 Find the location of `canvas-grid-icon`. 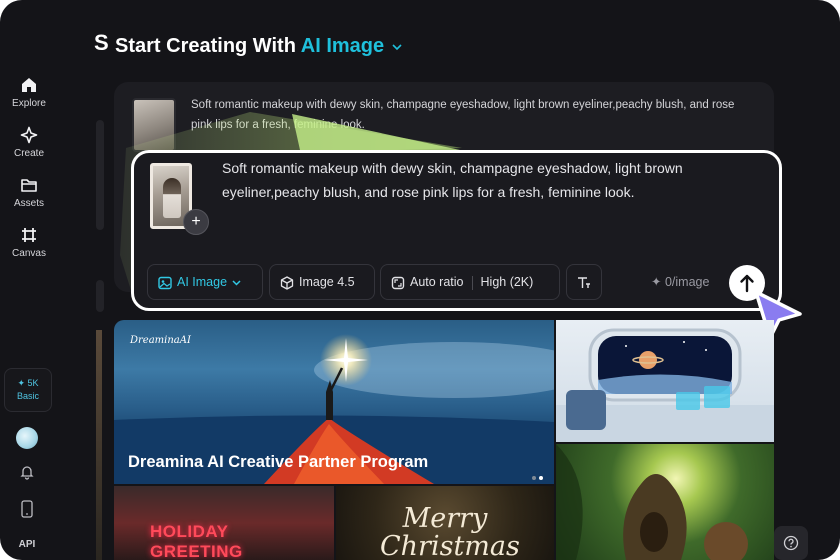

canvas-grid-icon is located at coordinates (29, 235).